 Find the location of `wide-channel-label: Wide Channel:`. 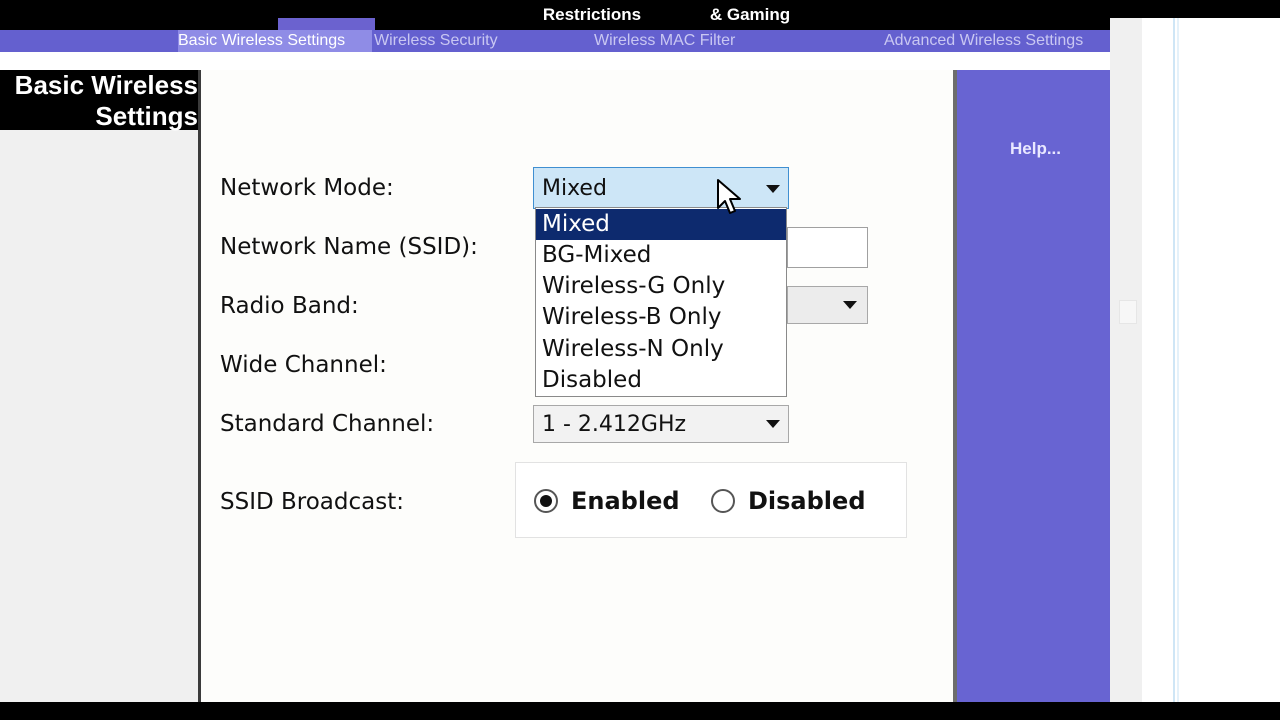

wide-channel-label: Wide Channel: is located at coordinates (303, 365).